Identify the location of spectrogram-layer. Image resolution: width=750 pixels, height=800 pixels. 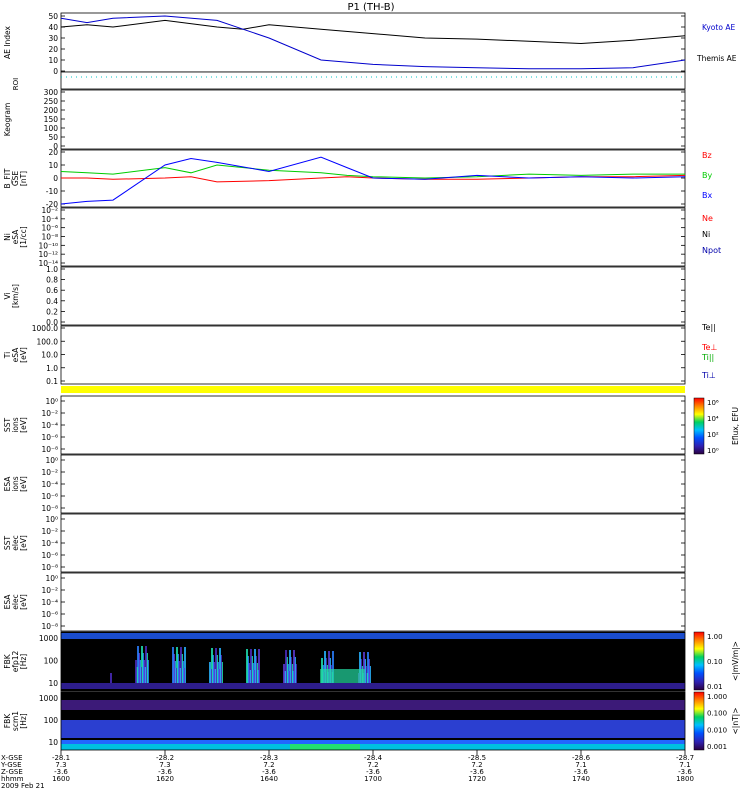
(373, 691).